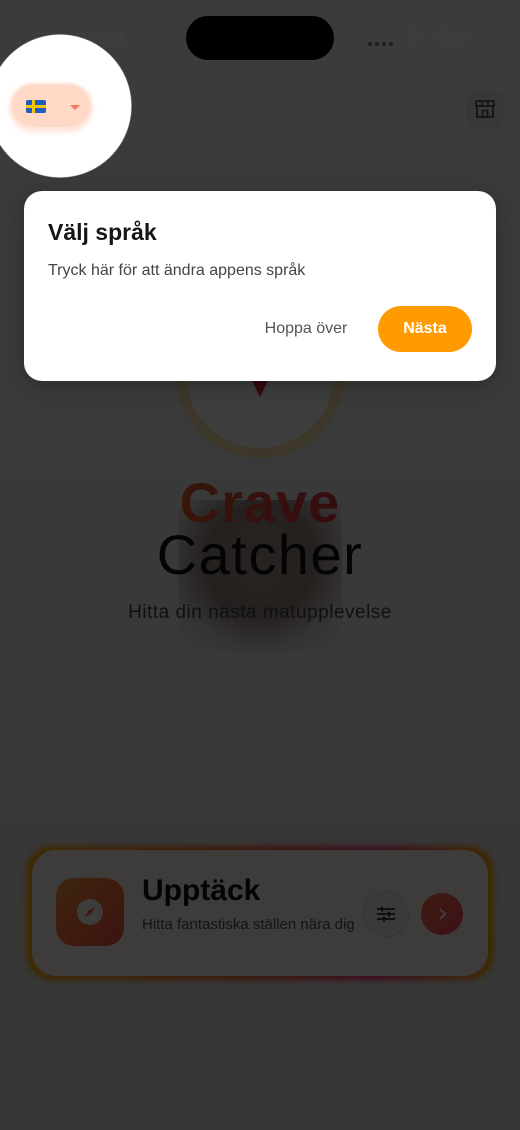 Image resolution: width=520 pixels, height=1130 pixels. What do you see at coordinates (425, 329) in the screenshot?
I see `next-button: Nästa` at bounding box center [425, 329].